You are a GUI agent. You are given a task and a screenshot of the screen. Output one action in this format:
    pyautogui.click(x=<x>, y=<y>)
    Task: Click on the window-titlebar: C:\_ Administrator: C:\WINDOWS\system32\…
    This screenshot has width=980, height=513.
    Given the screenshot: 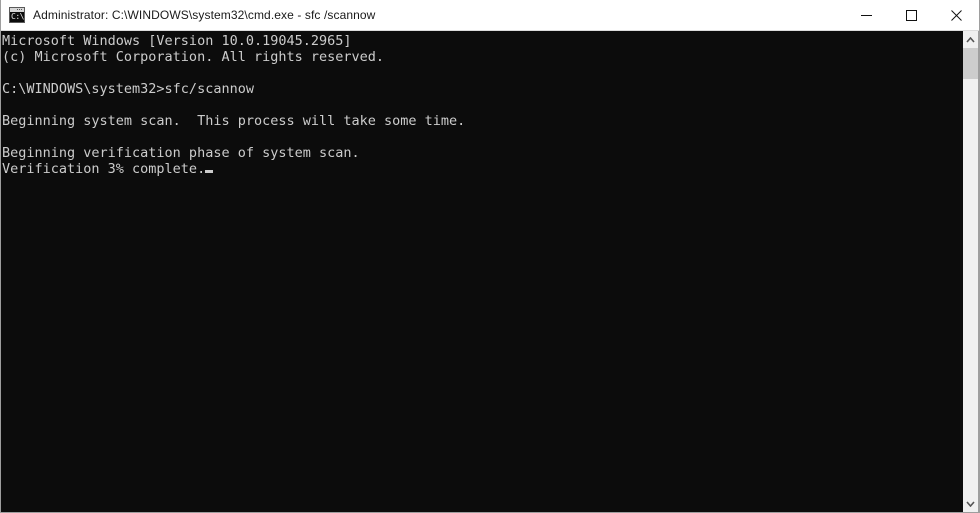 What is the action you would take?
    pyautogui.click(x=490, y=15)
    